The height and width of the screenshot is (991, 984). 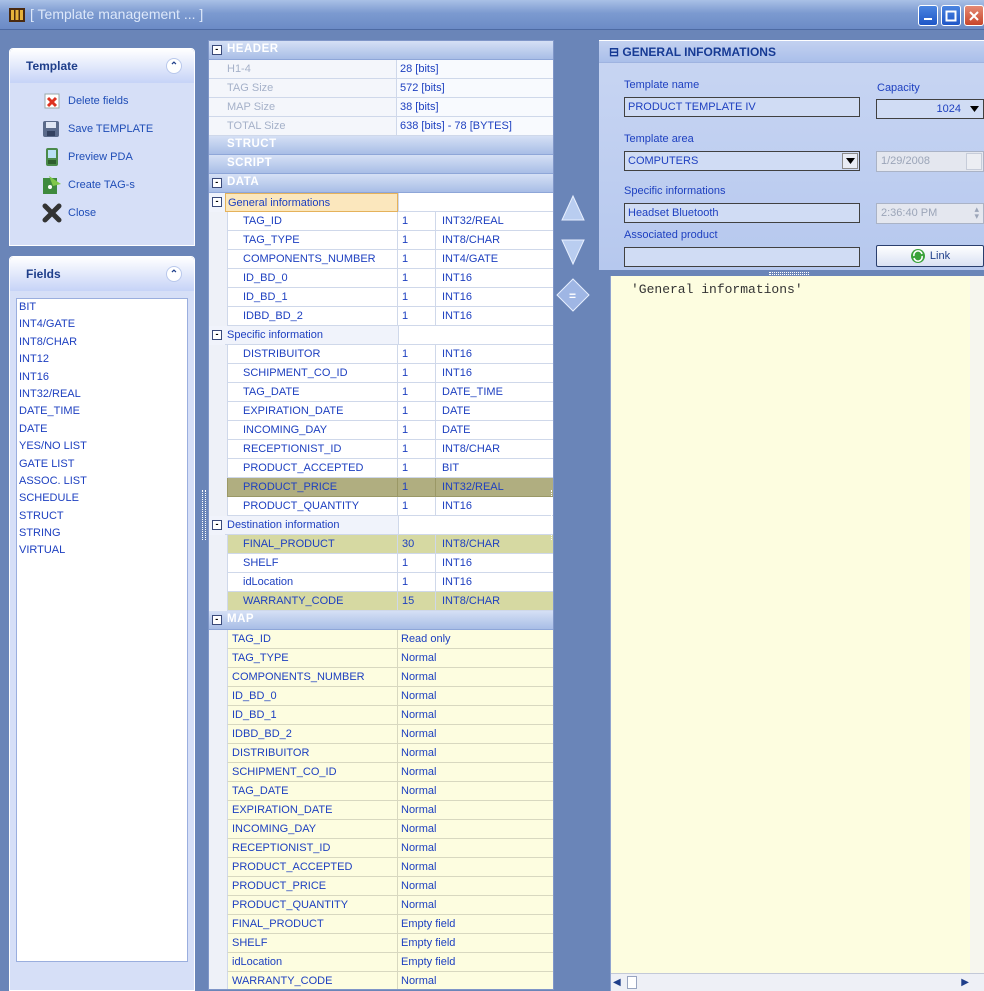 I want to click on field-row: SHELF 1 INT16, so click(x=381, y=563).